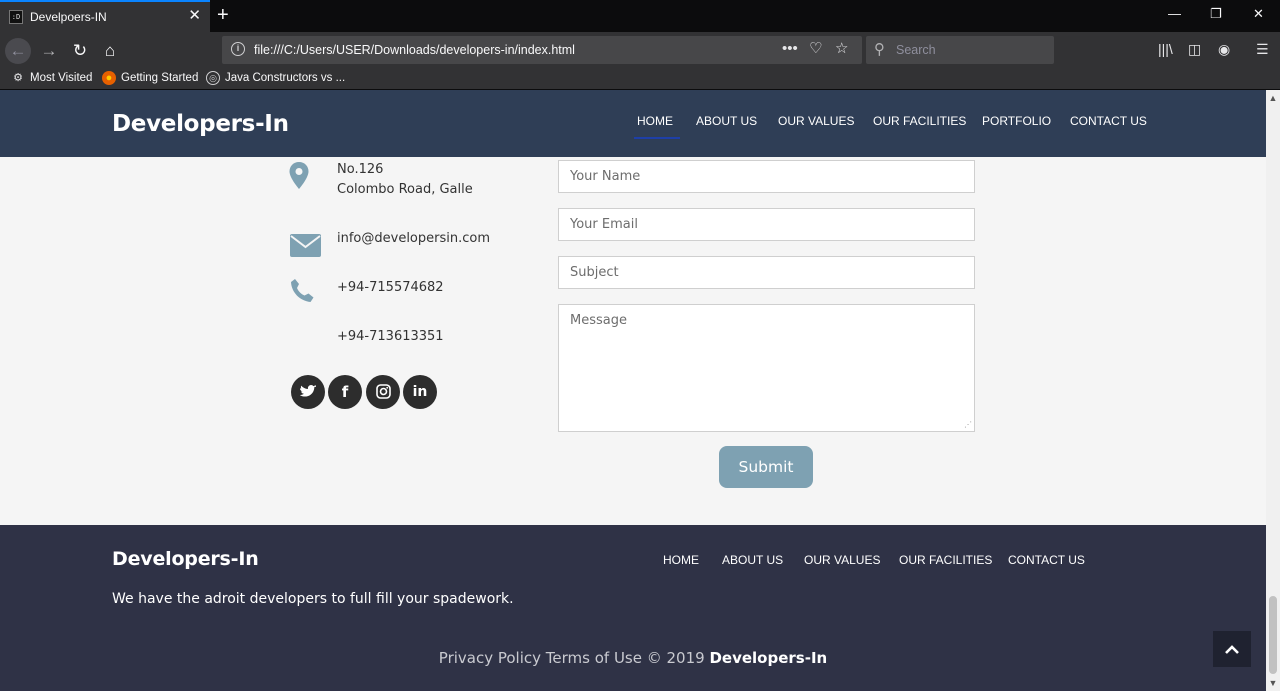  What do you see at coordinates (420, 392) in the screenshot?
I see `linkedin-icon: in` at bounding box center [420, 392].